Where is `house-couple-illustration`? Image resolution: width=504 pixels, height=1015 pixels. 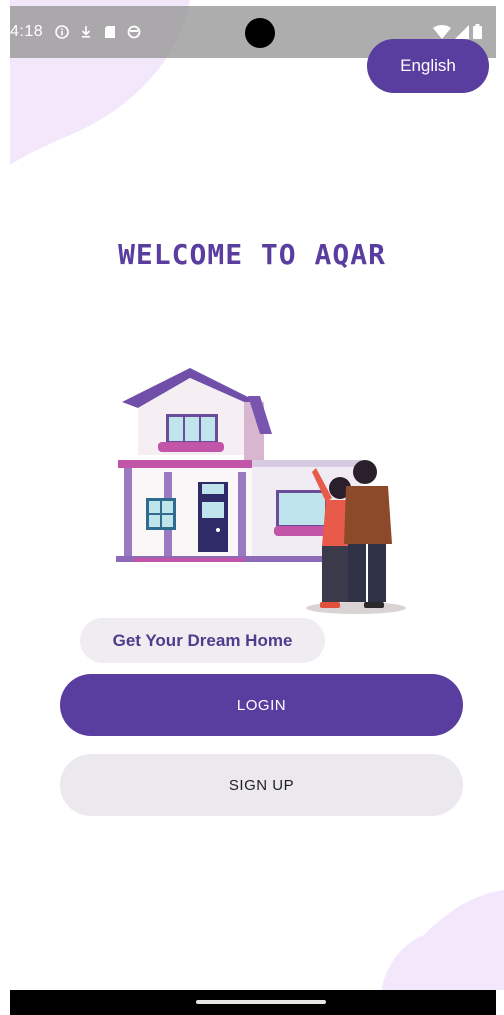
house-couple-illustration is located at coordinates (261, 491).